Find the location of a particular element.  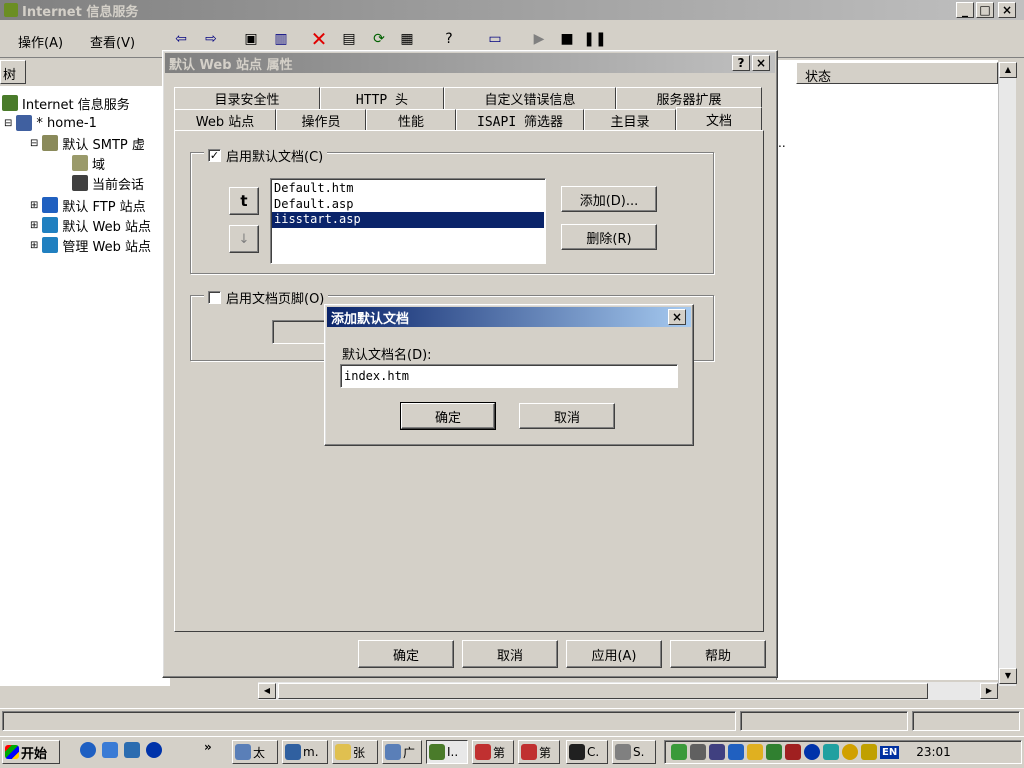

play-icon: ▶ is located at coordinates (539, 39).